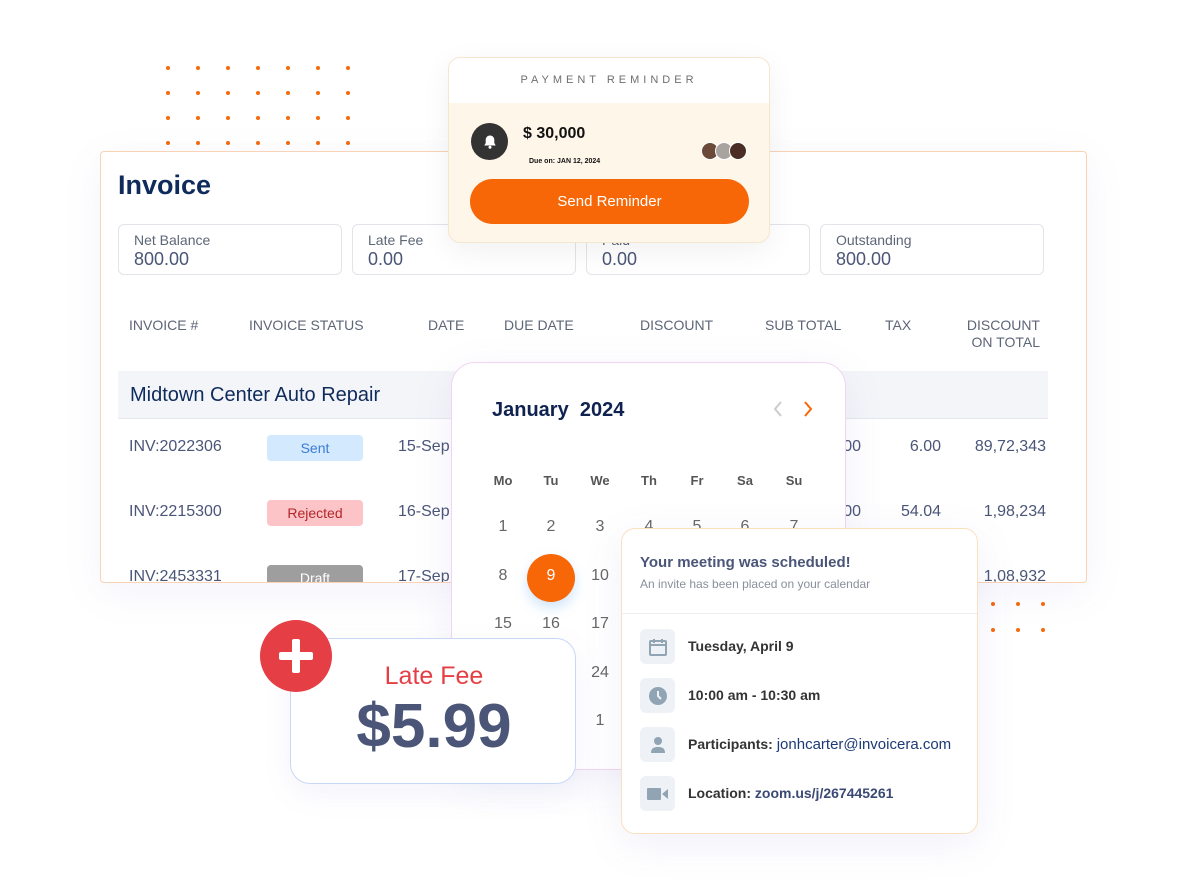  Describe the element at coordinates (1010, 446) in the screenshot. I see `discount-on-total: 89,72,343` at that location.